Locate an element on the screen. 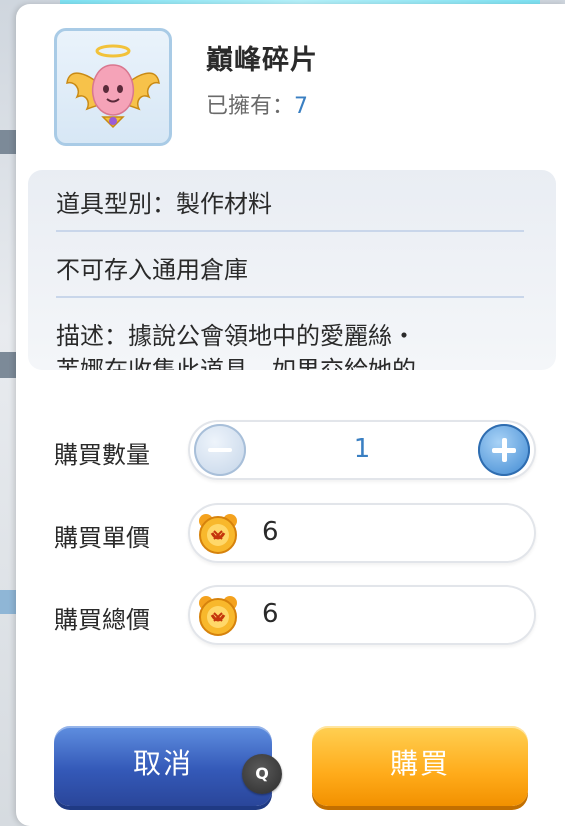 This screenshot has width=565, height=826. quantity-label: 購買數量 is located at coordinates (102, 455).